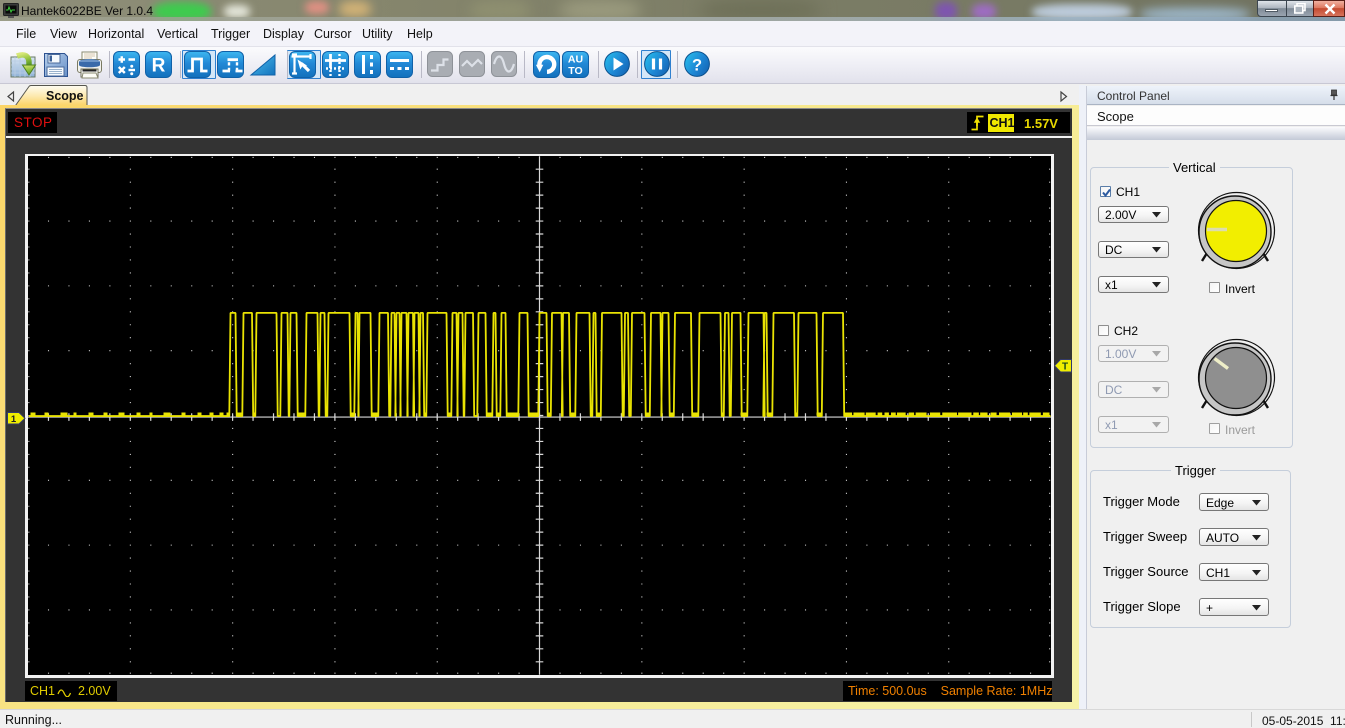  Describe the element at coordinates (13, 418) in the screenshot. I see `svg-text: 1` at that location.